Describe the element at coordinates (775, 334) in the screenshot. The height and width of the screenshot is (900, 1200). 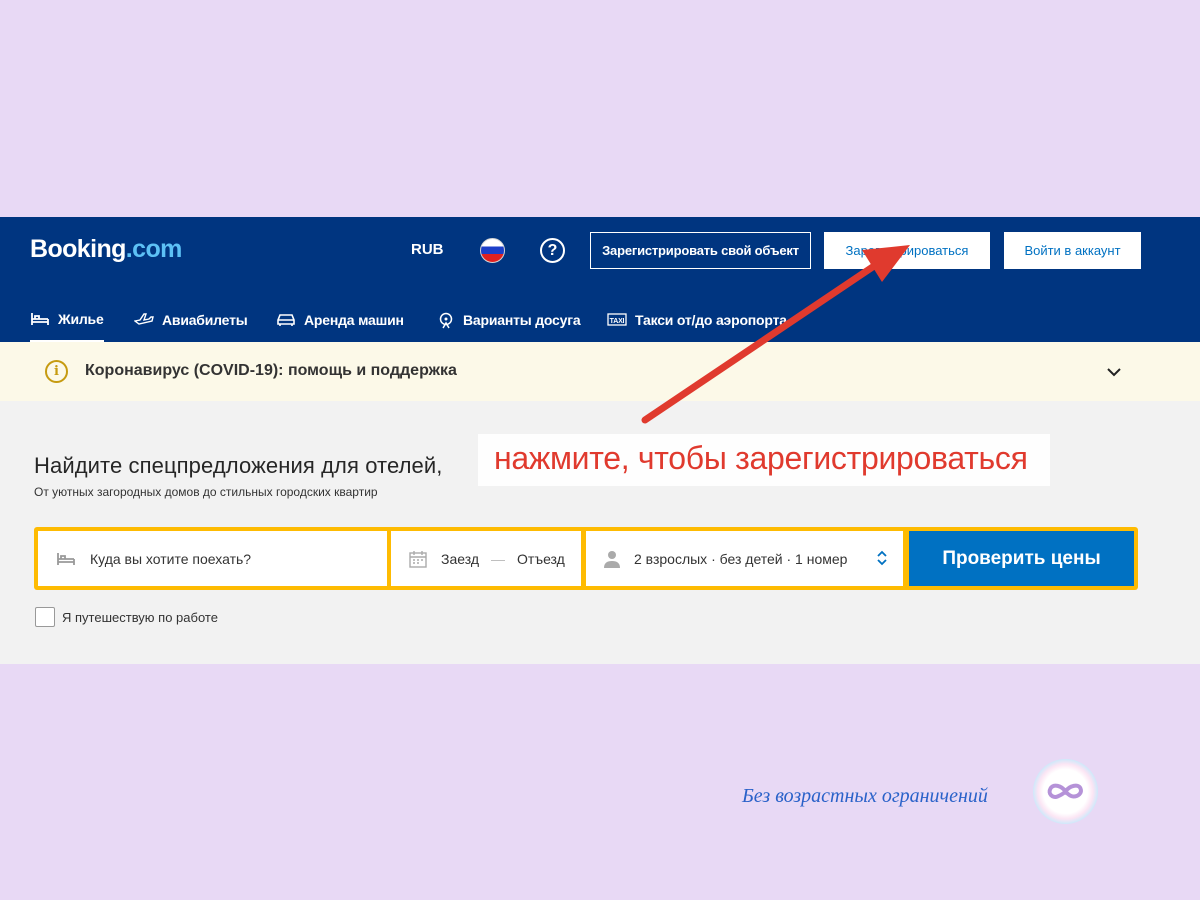
I see `annotation-arrow` at that location.